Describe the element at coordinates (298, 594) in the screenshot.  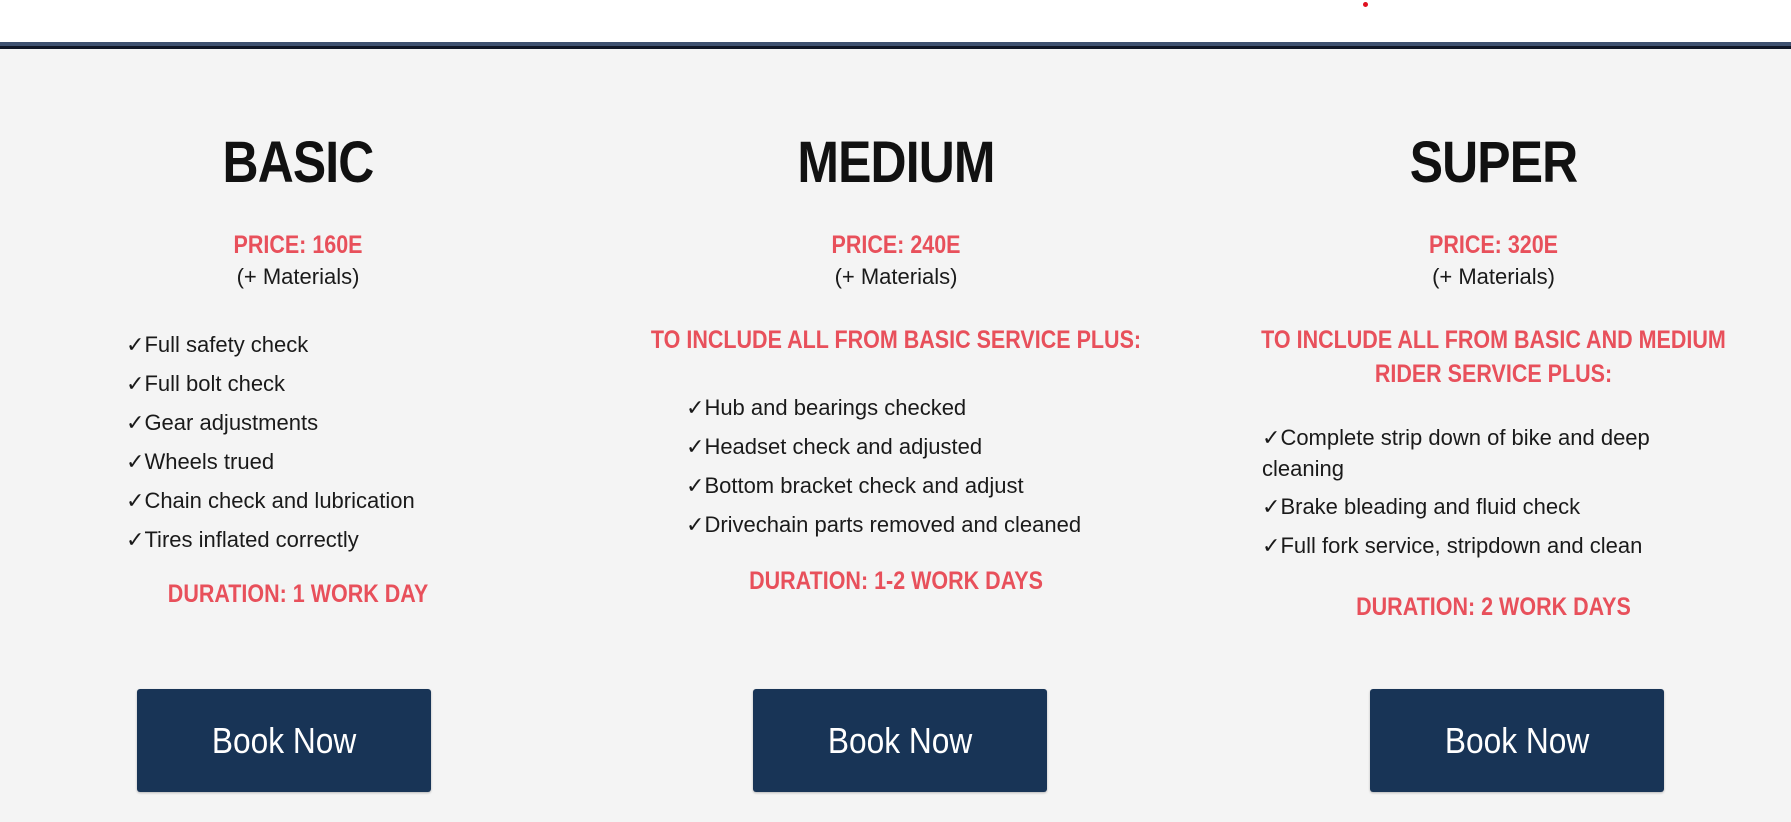
I see `plan-duration: DURATION: 1 WORK DAY` at that location.